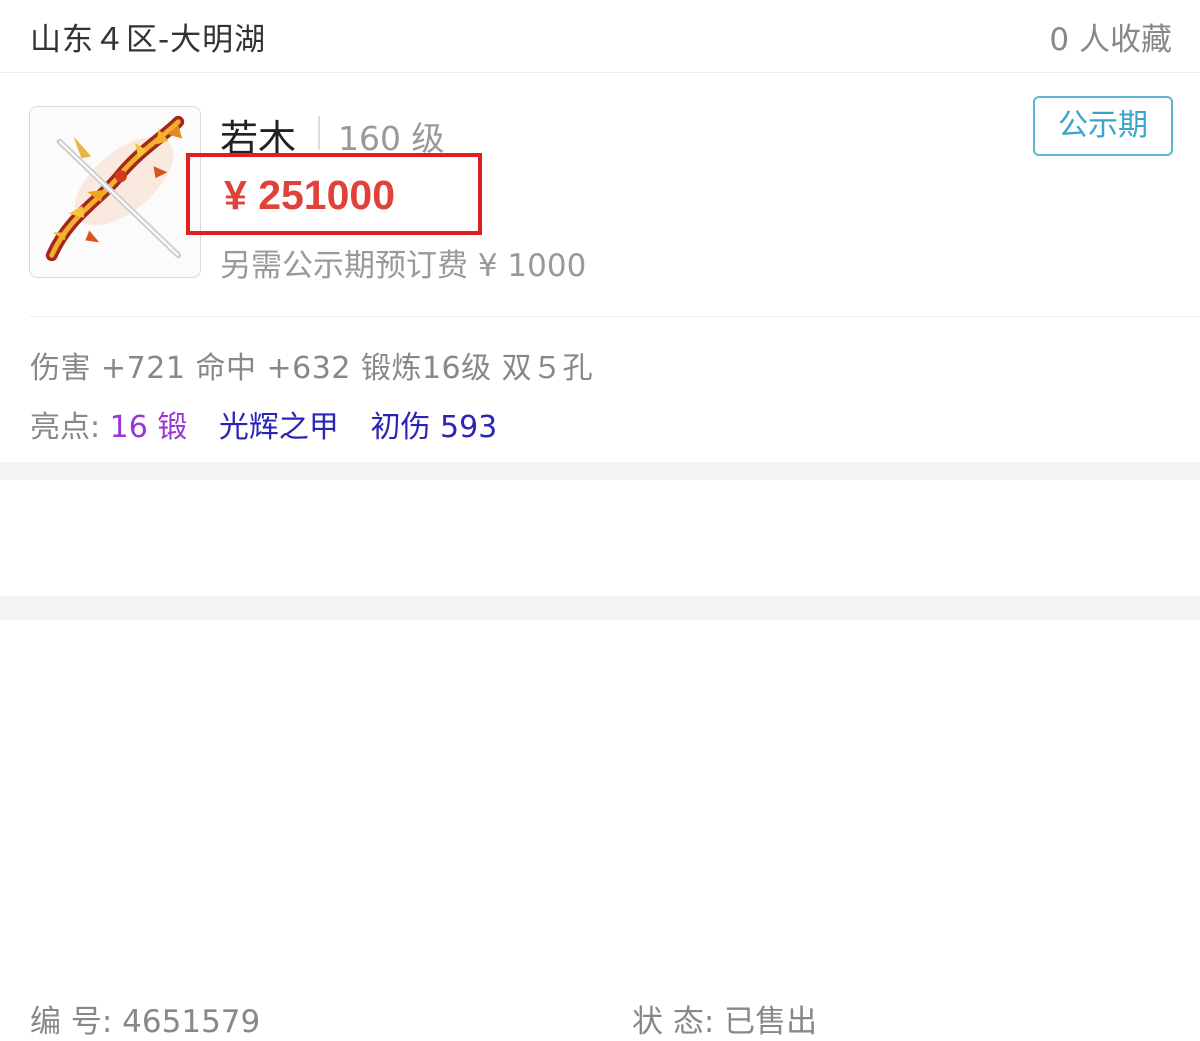  Describe the element at coordinates (771, 1022) in the screenshot. I see `status-value: 已售出` at that location.